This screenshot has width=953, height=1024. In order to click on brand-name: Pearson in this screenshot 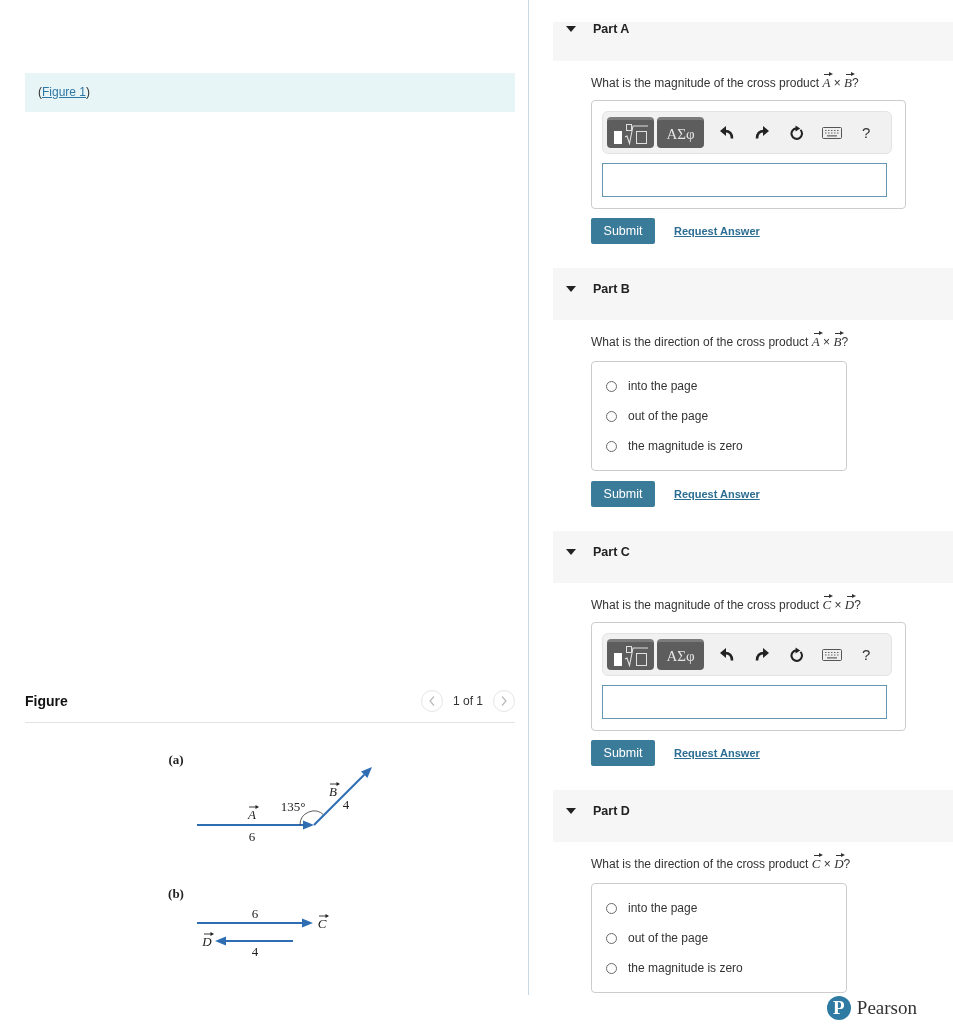, I will do `click(886, 1008)`.